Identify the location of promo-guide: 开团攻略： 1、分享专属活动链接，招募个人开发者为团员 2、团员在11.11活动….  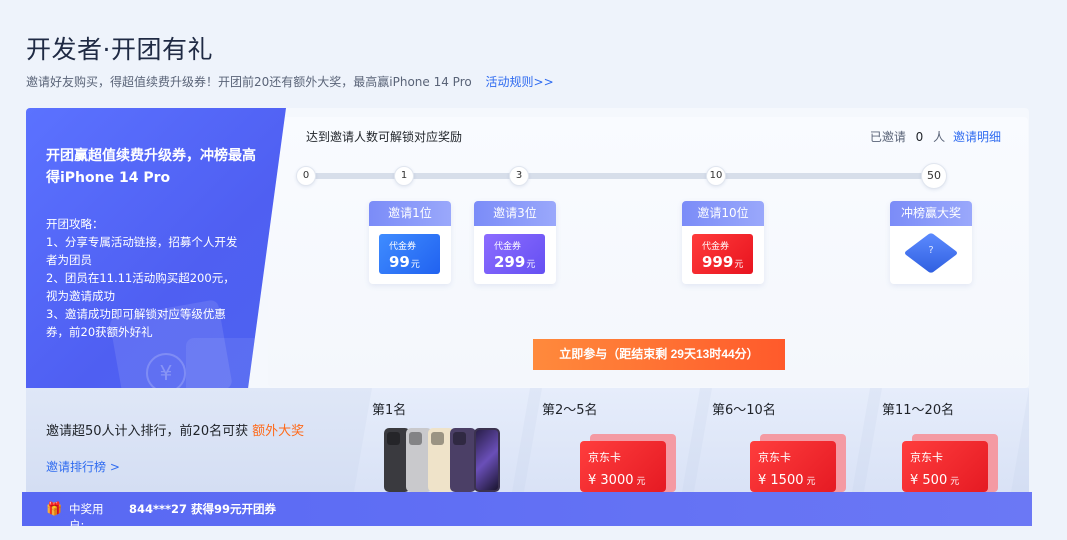
(146, 278).